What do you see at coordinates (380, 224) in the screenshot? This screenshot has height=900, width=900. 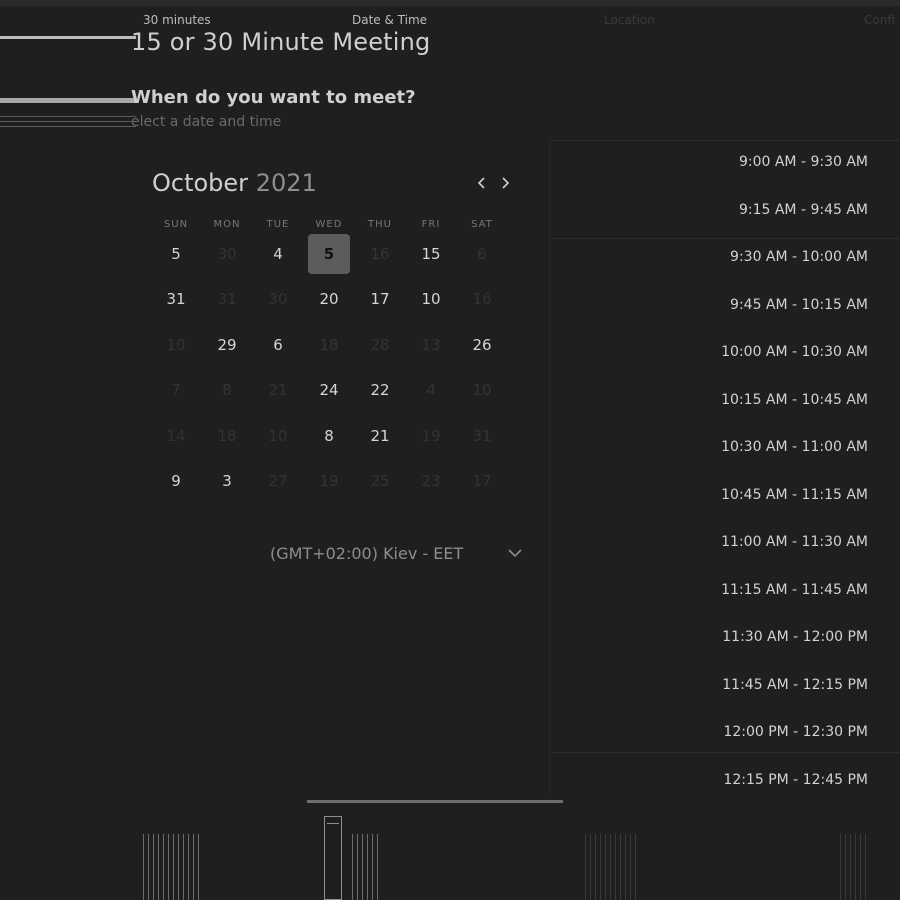 I see `weekday-thu: THU` at bounding box center [380, 224].